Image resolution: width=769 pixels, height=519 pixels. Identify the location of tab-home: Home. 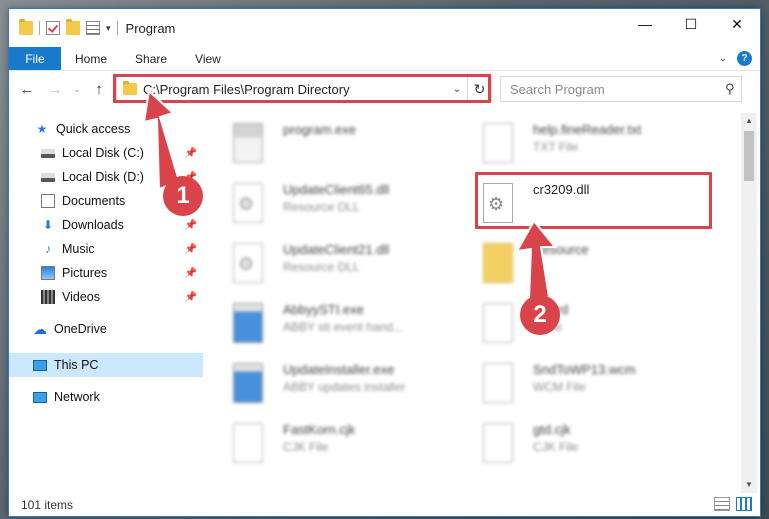
(91, 58).